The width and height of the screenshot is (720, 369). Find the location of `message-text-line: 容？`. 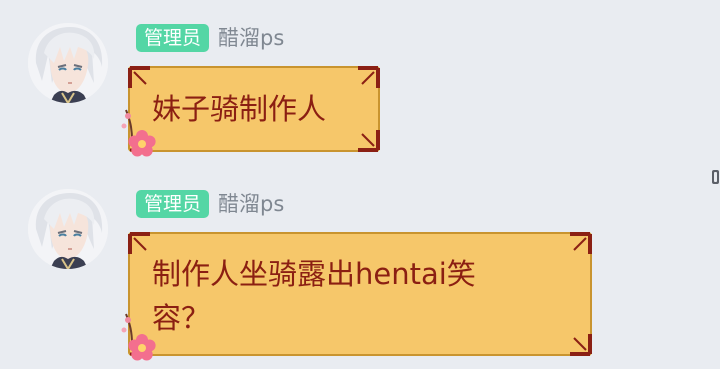

message-text-line: 容？ is located at coordinates (181, 318).